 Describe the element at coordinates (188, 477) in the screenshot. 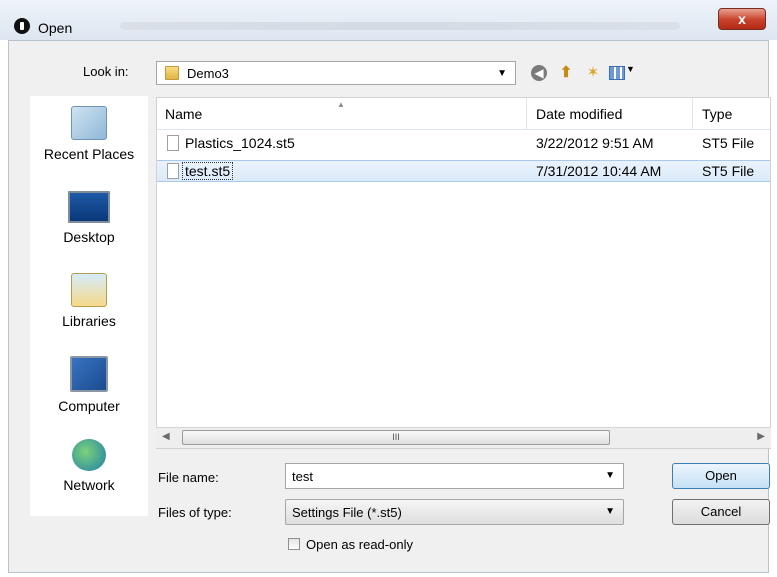

I see `file-name-label: File name:` at that location.